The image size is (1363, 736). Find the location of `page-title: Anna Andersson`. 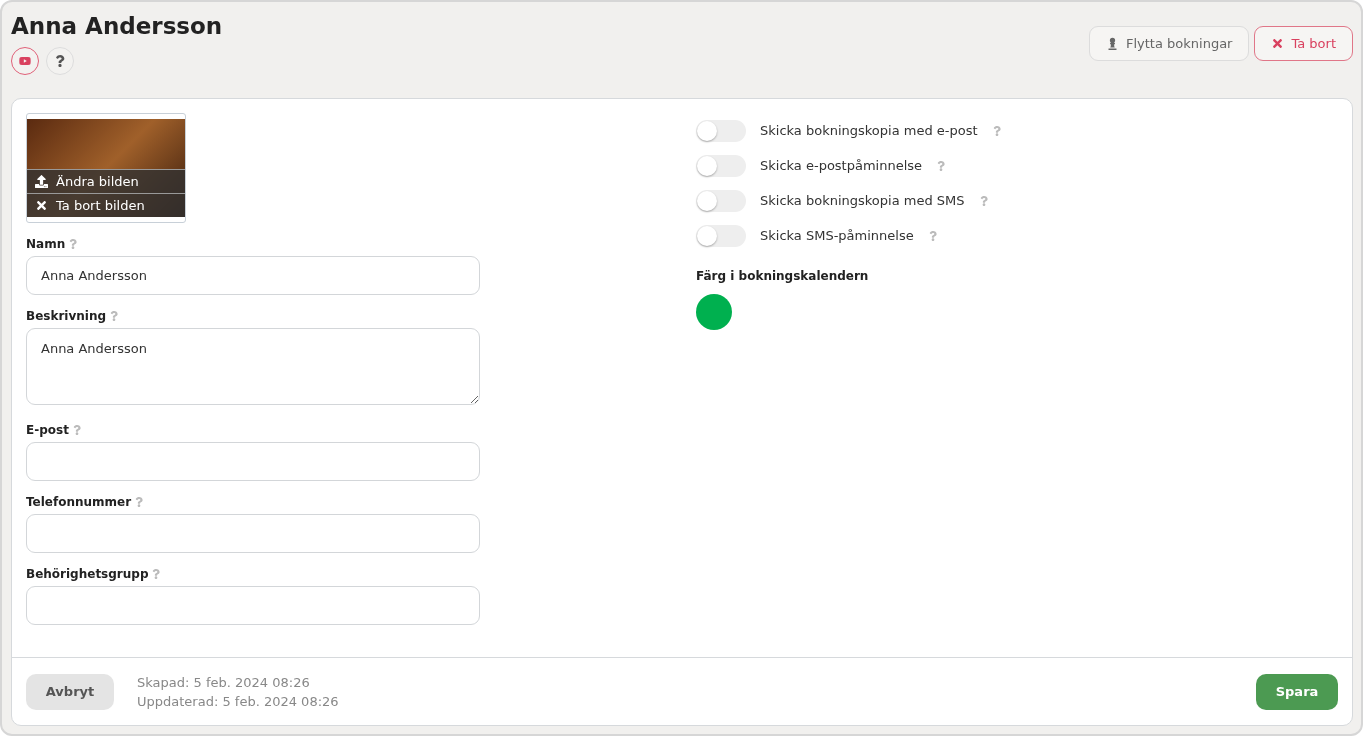

page-title: Anna Andersson is located at coordinates (117, 26).